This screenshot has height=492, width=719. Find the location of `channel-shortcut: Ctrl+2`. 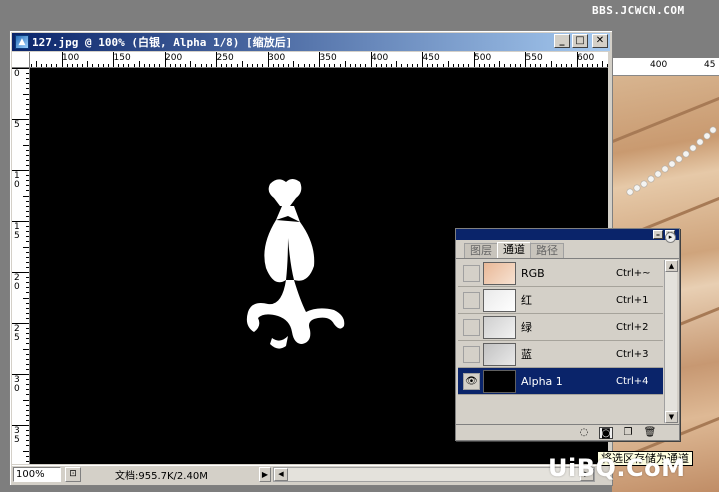

channel-shortcut: Ctrl+2 is located at coordinates (632, 327).